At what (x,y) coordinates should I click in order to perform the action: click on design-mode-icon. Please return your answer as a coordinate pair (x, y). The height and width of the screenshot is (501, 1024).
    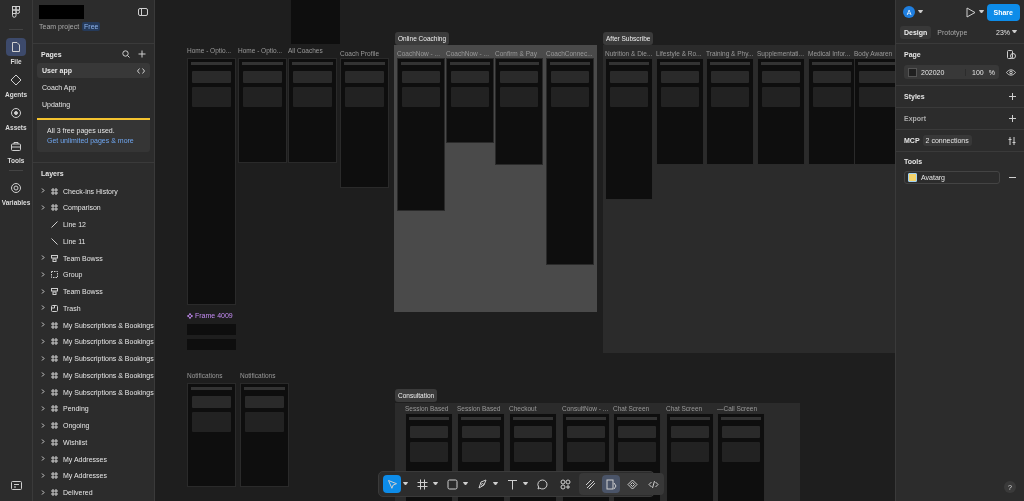
    Looking at the image, I should click on (611, 484).